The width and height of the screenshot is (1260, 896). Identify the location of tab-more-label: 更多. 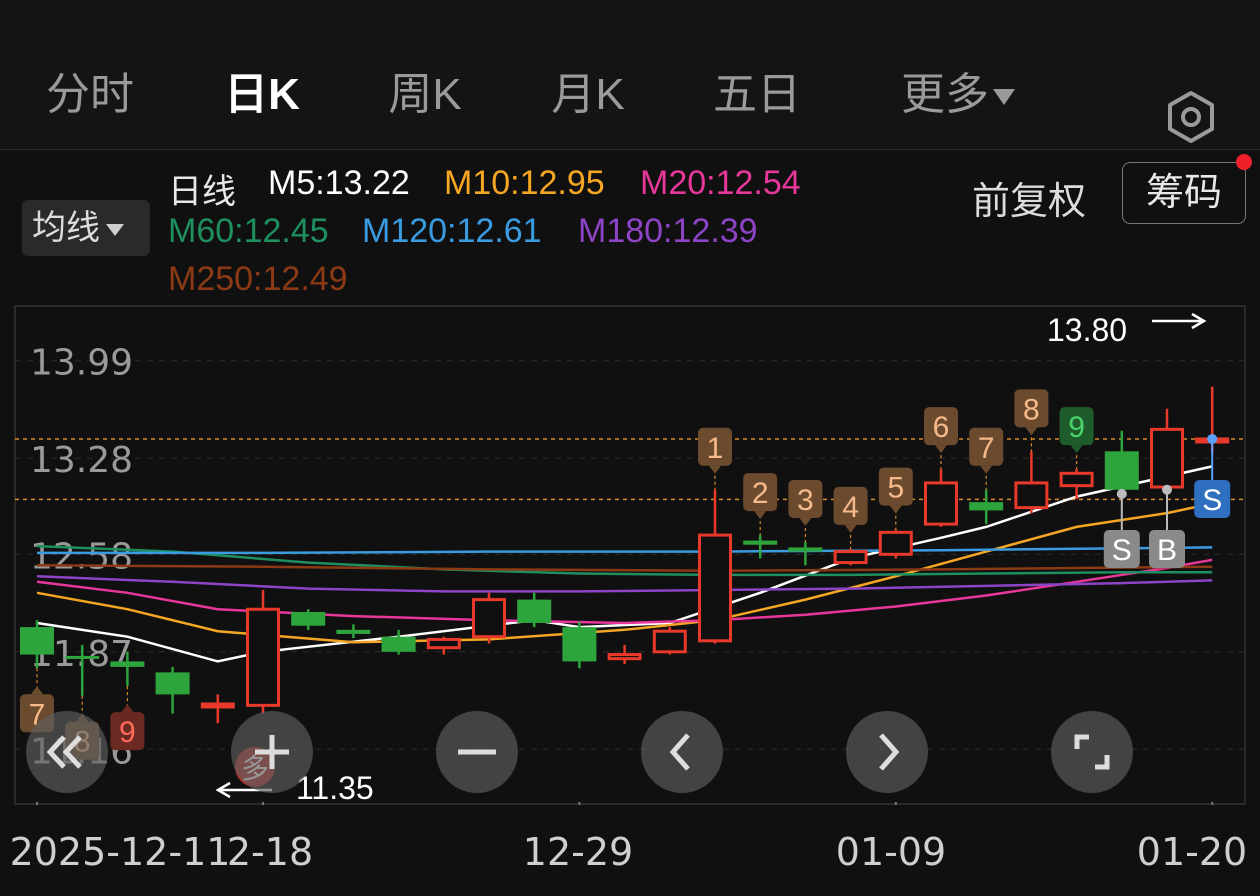
(945, 94).